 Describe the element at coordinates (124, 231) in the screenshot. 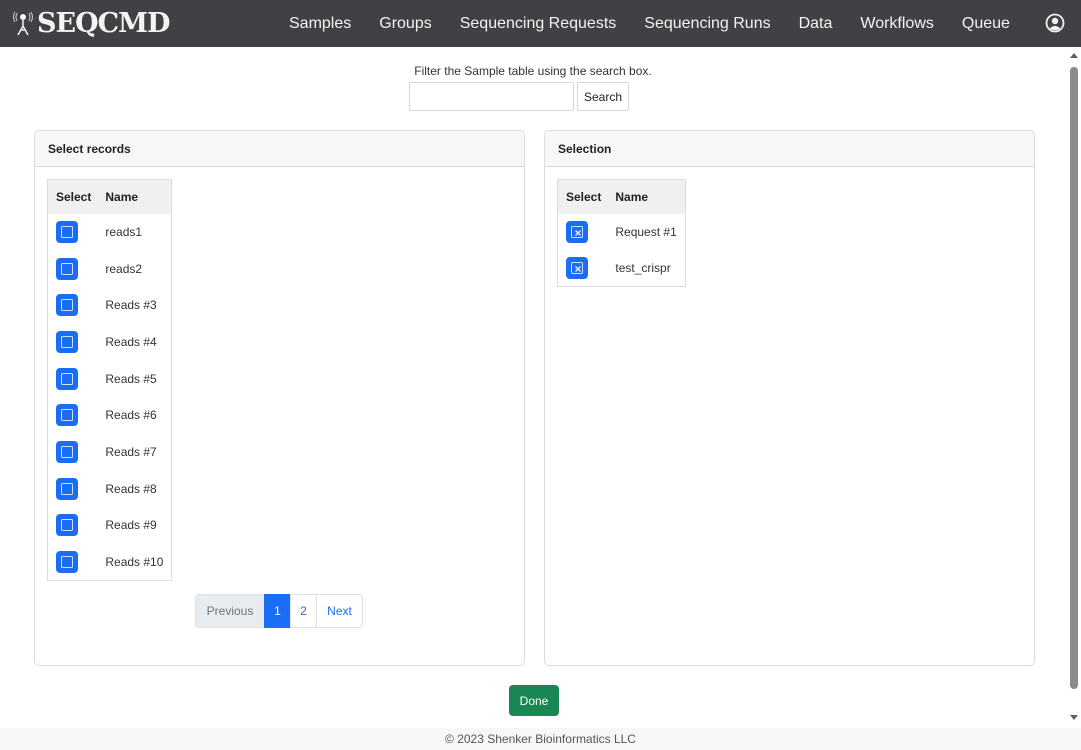

I see `name-cell: reads1` at that location.